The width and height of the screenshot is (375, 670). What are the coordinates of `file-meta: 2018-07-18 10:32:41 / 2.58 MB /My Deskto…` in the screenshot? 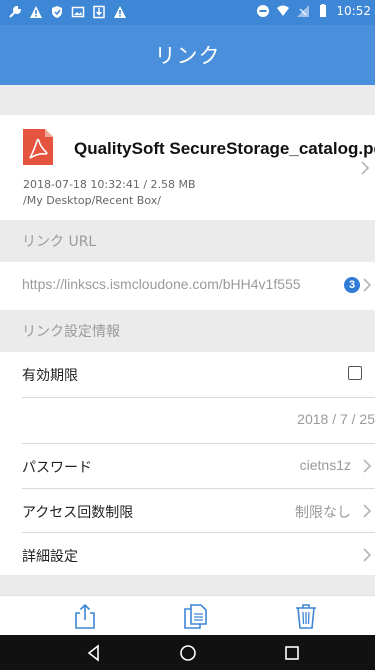 It's located at (109, 193).